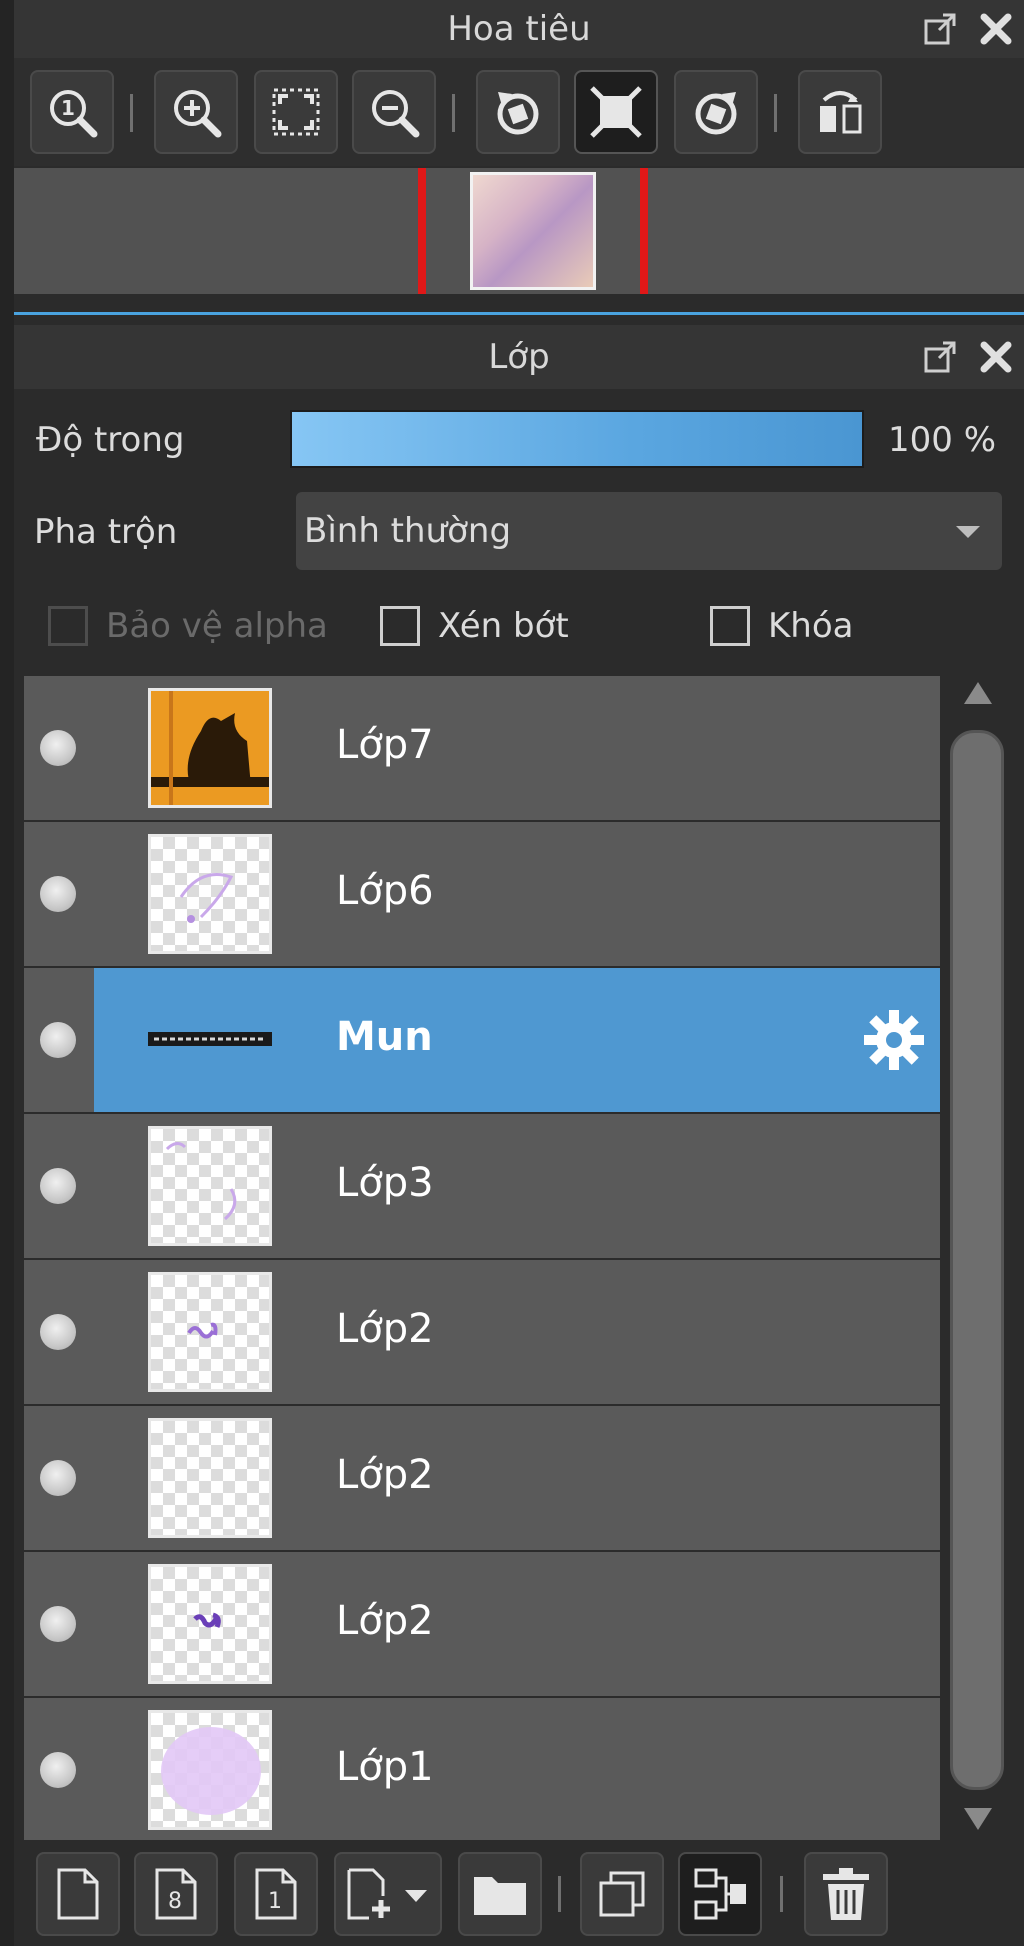 The image size is (1024, 1946). I want to click on zoom-actual-button: 1, so click(72, 112).